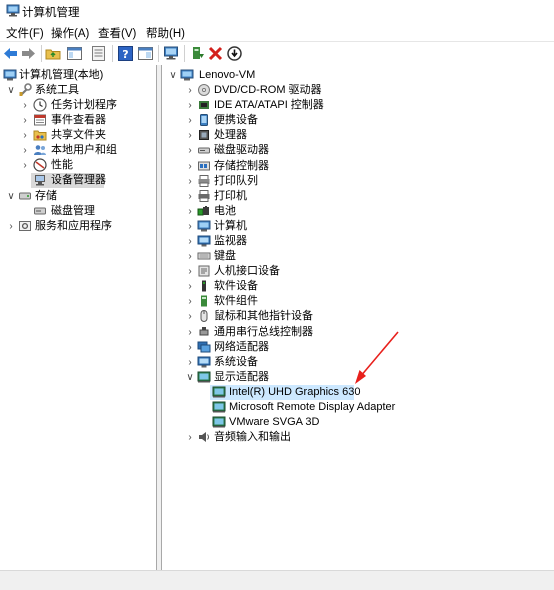  I want to click on device-category: › 通用串行总线控制器, so click(358, 332).